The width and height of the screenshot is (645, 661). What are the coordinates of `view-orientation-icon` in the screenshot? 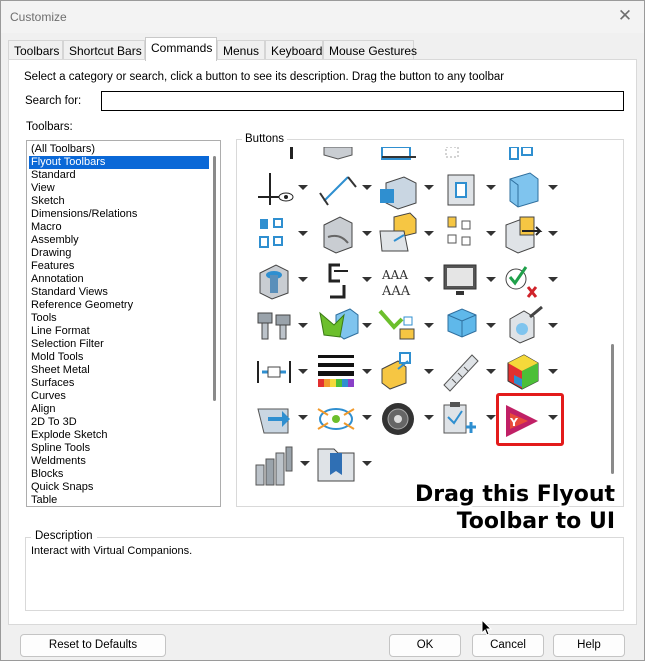 It's located at (276, 189).